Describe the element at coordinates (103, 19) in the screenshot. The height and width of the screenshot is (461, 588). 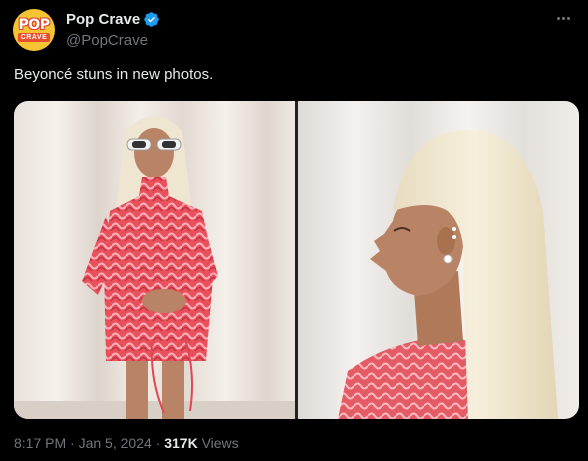
I see `display-name: Pop Crave` at that location.